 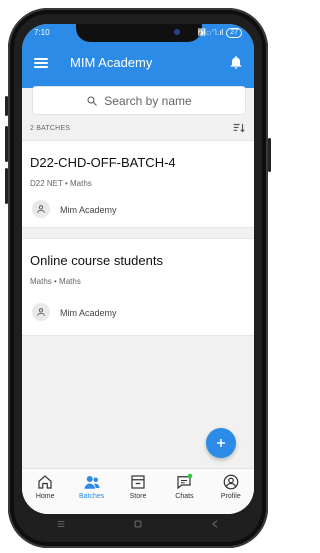 What do you see at coordinates (61, 524) in the screenshot?
I see `menu-lines-icon` at bounding box center [61, 524].